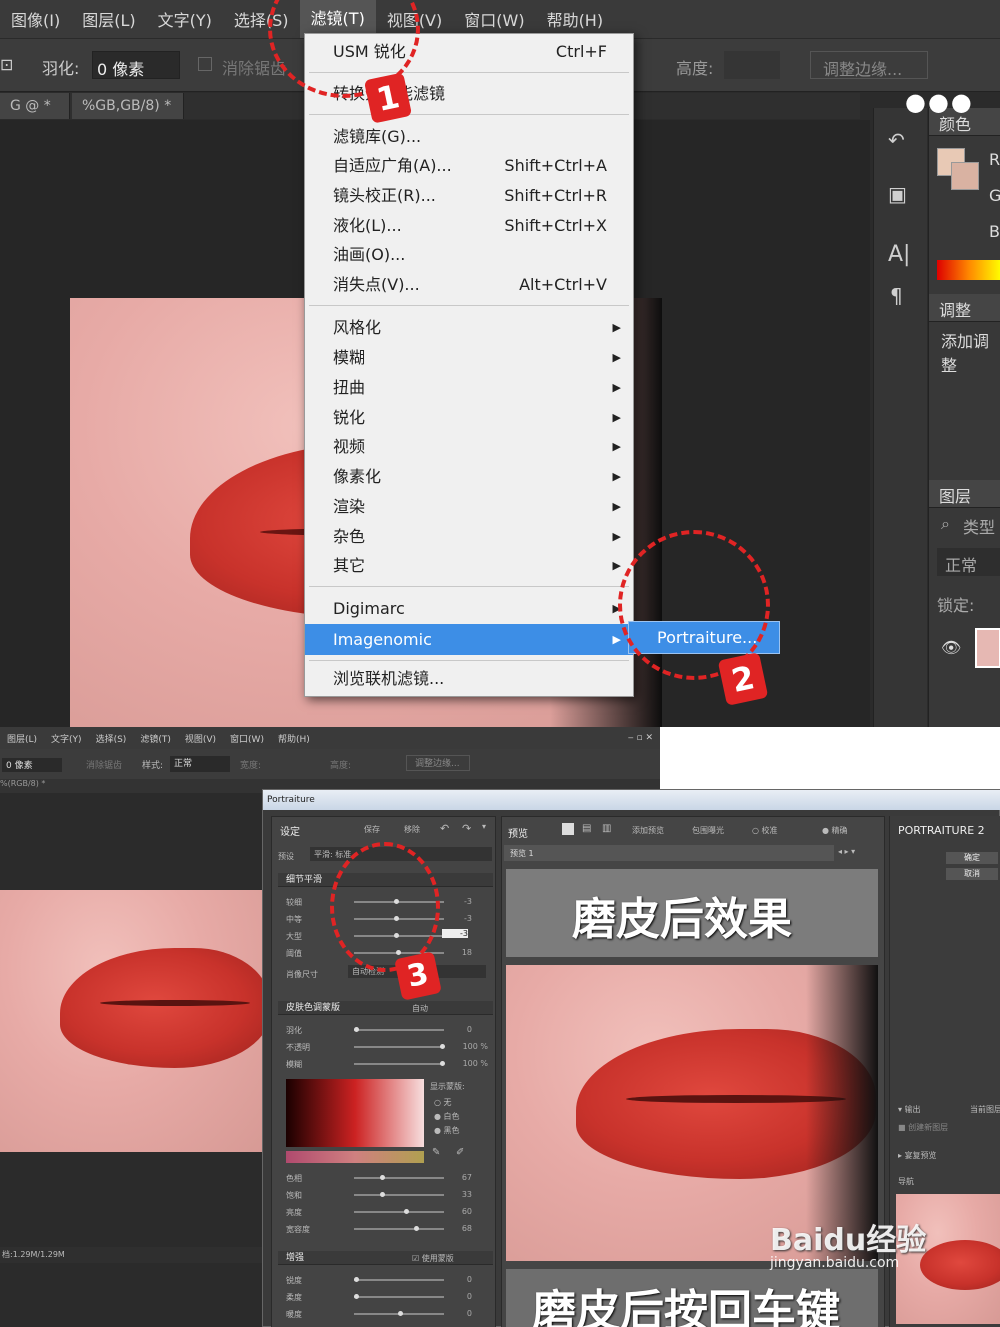 The image size is (1000, 1327). What do you see at coordinates (444, 828) in the screenshot?
I see `undo-icon: ↶` at bounding box center [444, 828].